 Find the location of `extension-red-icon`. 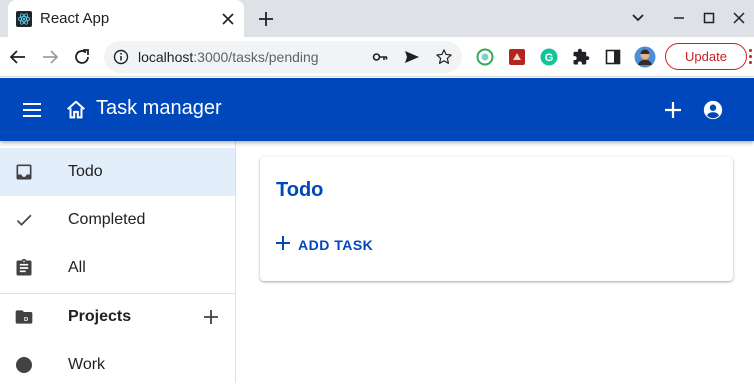

extension-red-icon is located at coordinates (517, 57).